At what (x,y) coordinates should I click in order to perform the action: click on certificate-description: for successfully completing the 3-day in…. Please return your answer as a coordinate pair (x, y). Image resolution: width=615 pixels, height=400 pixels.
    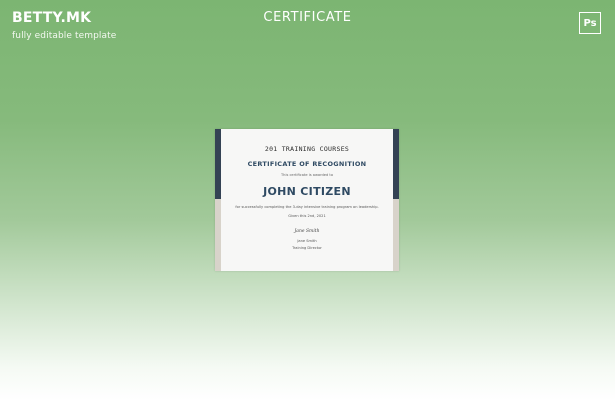
    Looking at the image, I should click on (307, 207).